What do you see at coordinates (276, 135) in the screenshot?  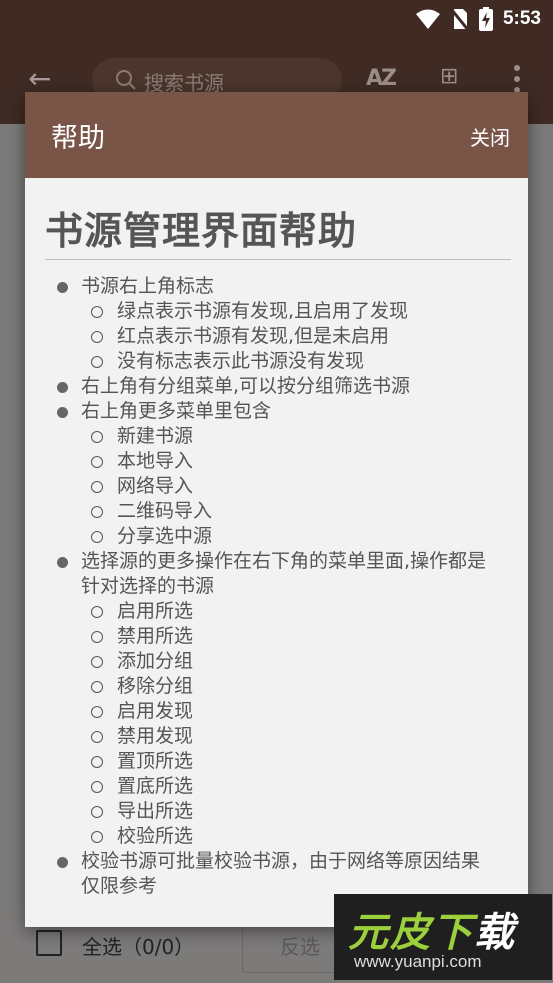 I see `dialog-header: 帮助 关闭` at bounding box center [276, 135].